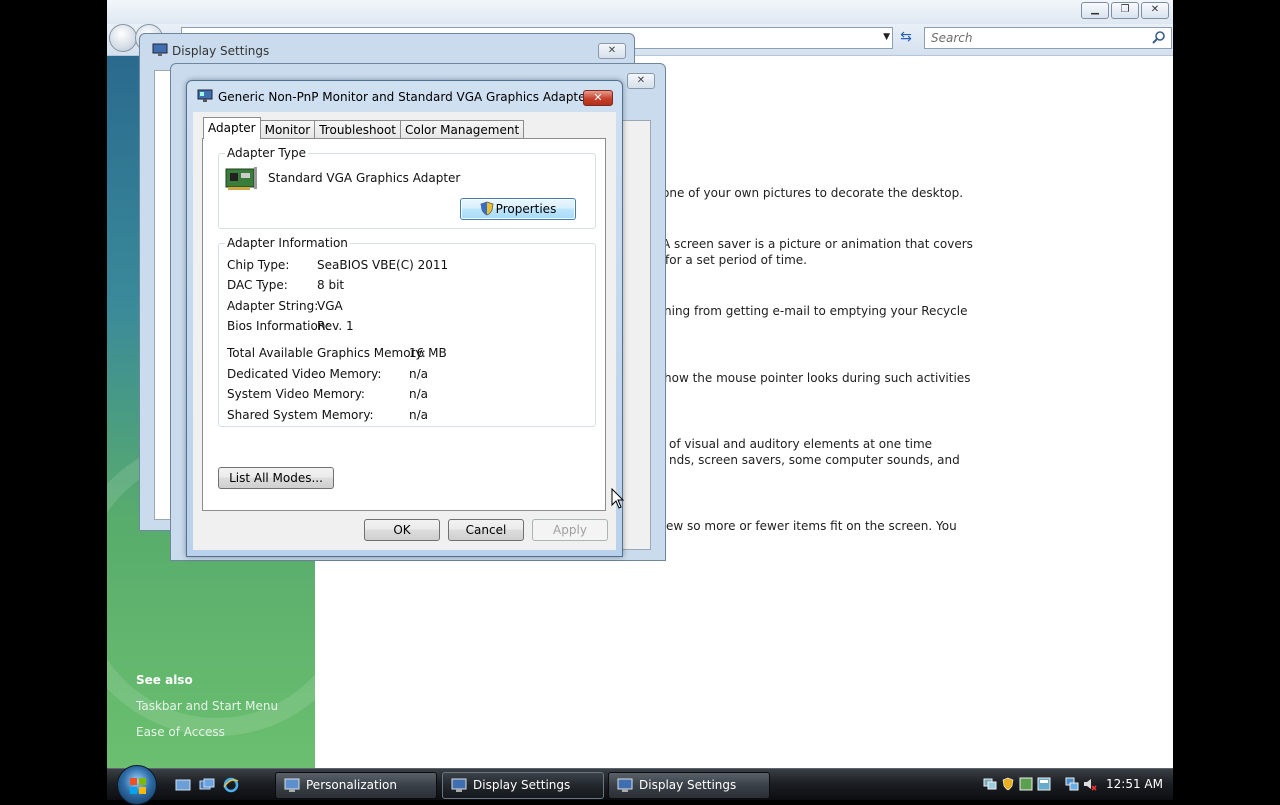 This screenshot has height=805, width=1280. Describe the element at coordinates (640, 13) in the screenshot. I see `explorer-titlebar: ▁ ❐ ✕` at that location.